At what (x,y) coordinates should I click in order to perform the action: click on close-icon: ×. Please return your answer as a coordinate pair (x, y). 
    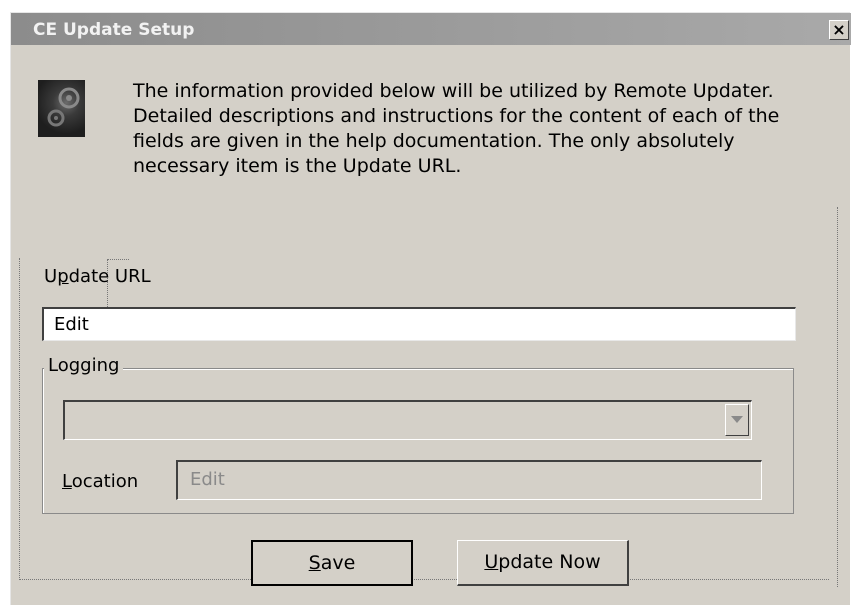
    Looking at the image, I should click on (839, 29).